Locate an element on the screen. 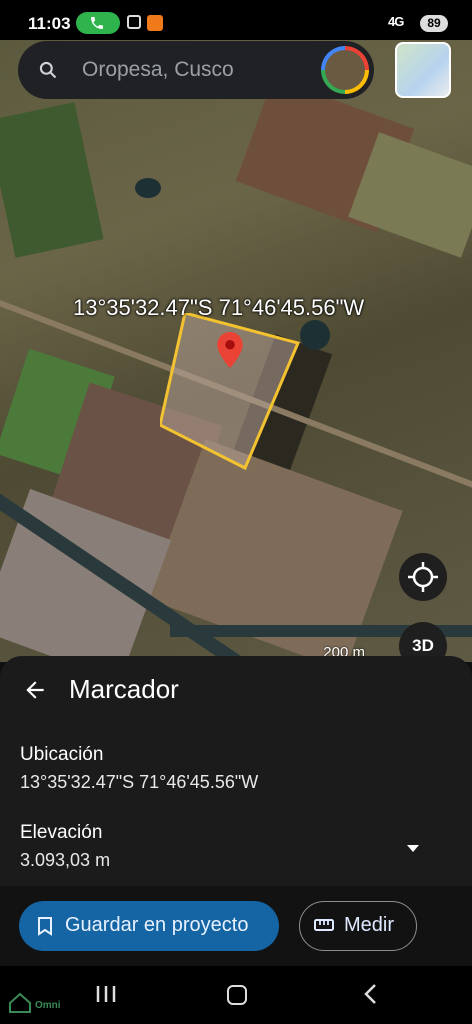 Image resolution: width=472 pixels, height=1024 pixels. bookmark-icon is located at coordinates (45, 926).